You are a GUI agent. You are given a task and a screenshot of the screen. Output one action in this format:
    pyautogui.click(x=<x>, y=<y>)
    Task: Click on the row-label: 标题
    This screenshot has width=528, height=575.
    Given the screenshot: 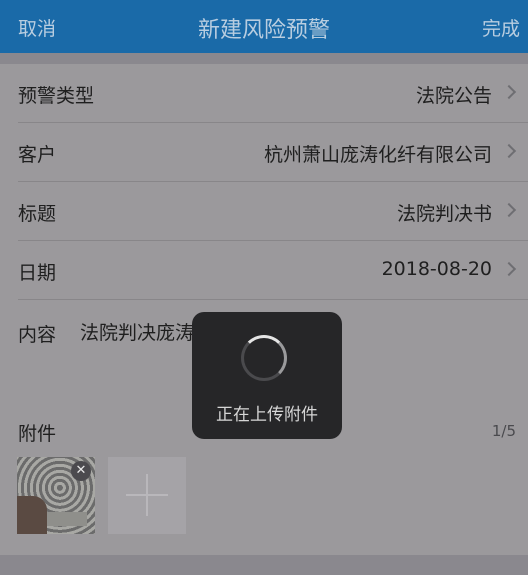 What is the action you would take?
    pyautogui.click(x=37, y=214)
    